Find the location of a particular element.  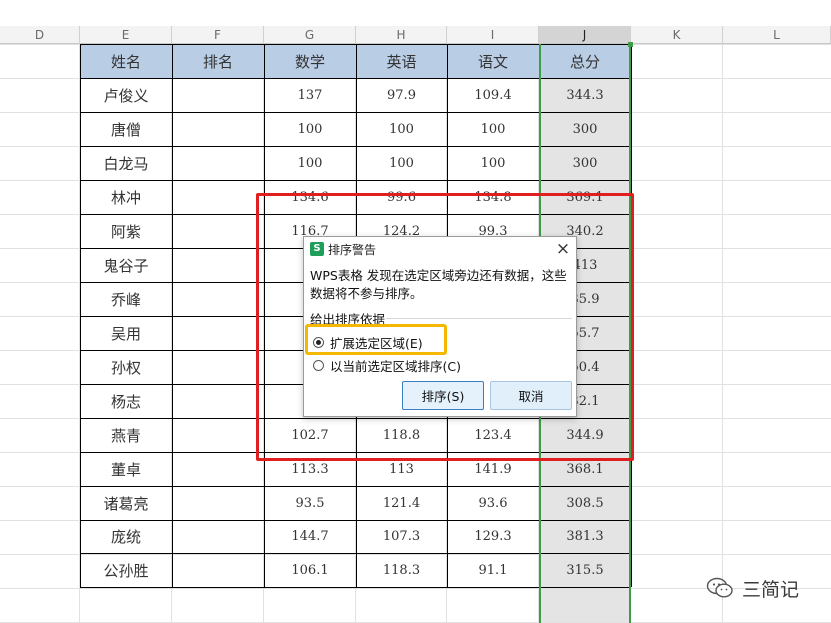

table-cell-name: 杨志 is located at coordinates (126, 401).